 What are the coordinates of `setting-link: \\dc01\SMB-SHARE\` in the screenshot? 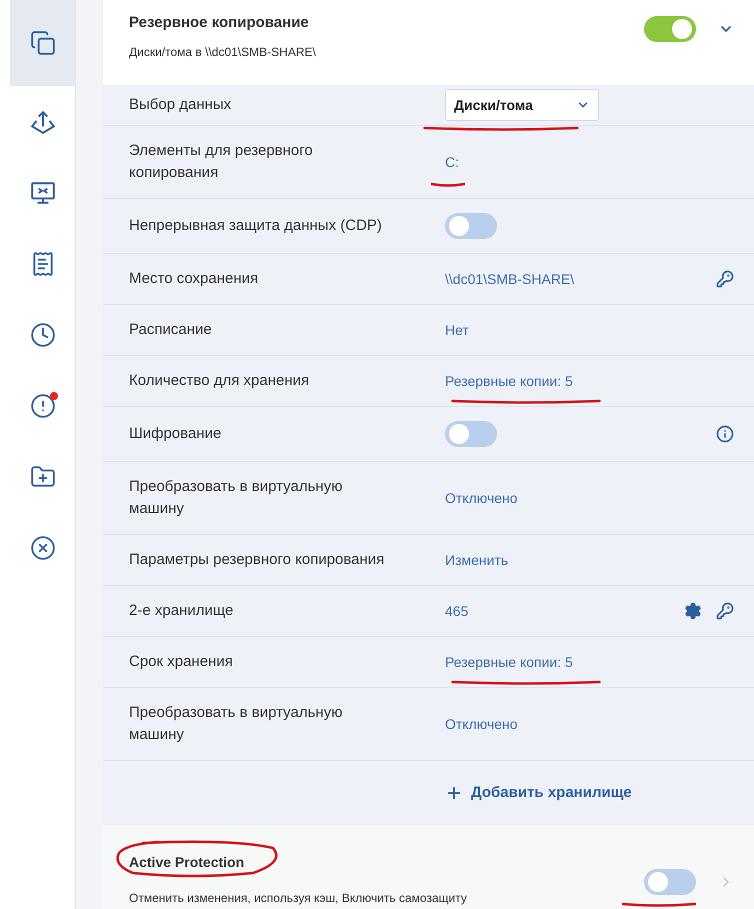 It's located at (509, 279).